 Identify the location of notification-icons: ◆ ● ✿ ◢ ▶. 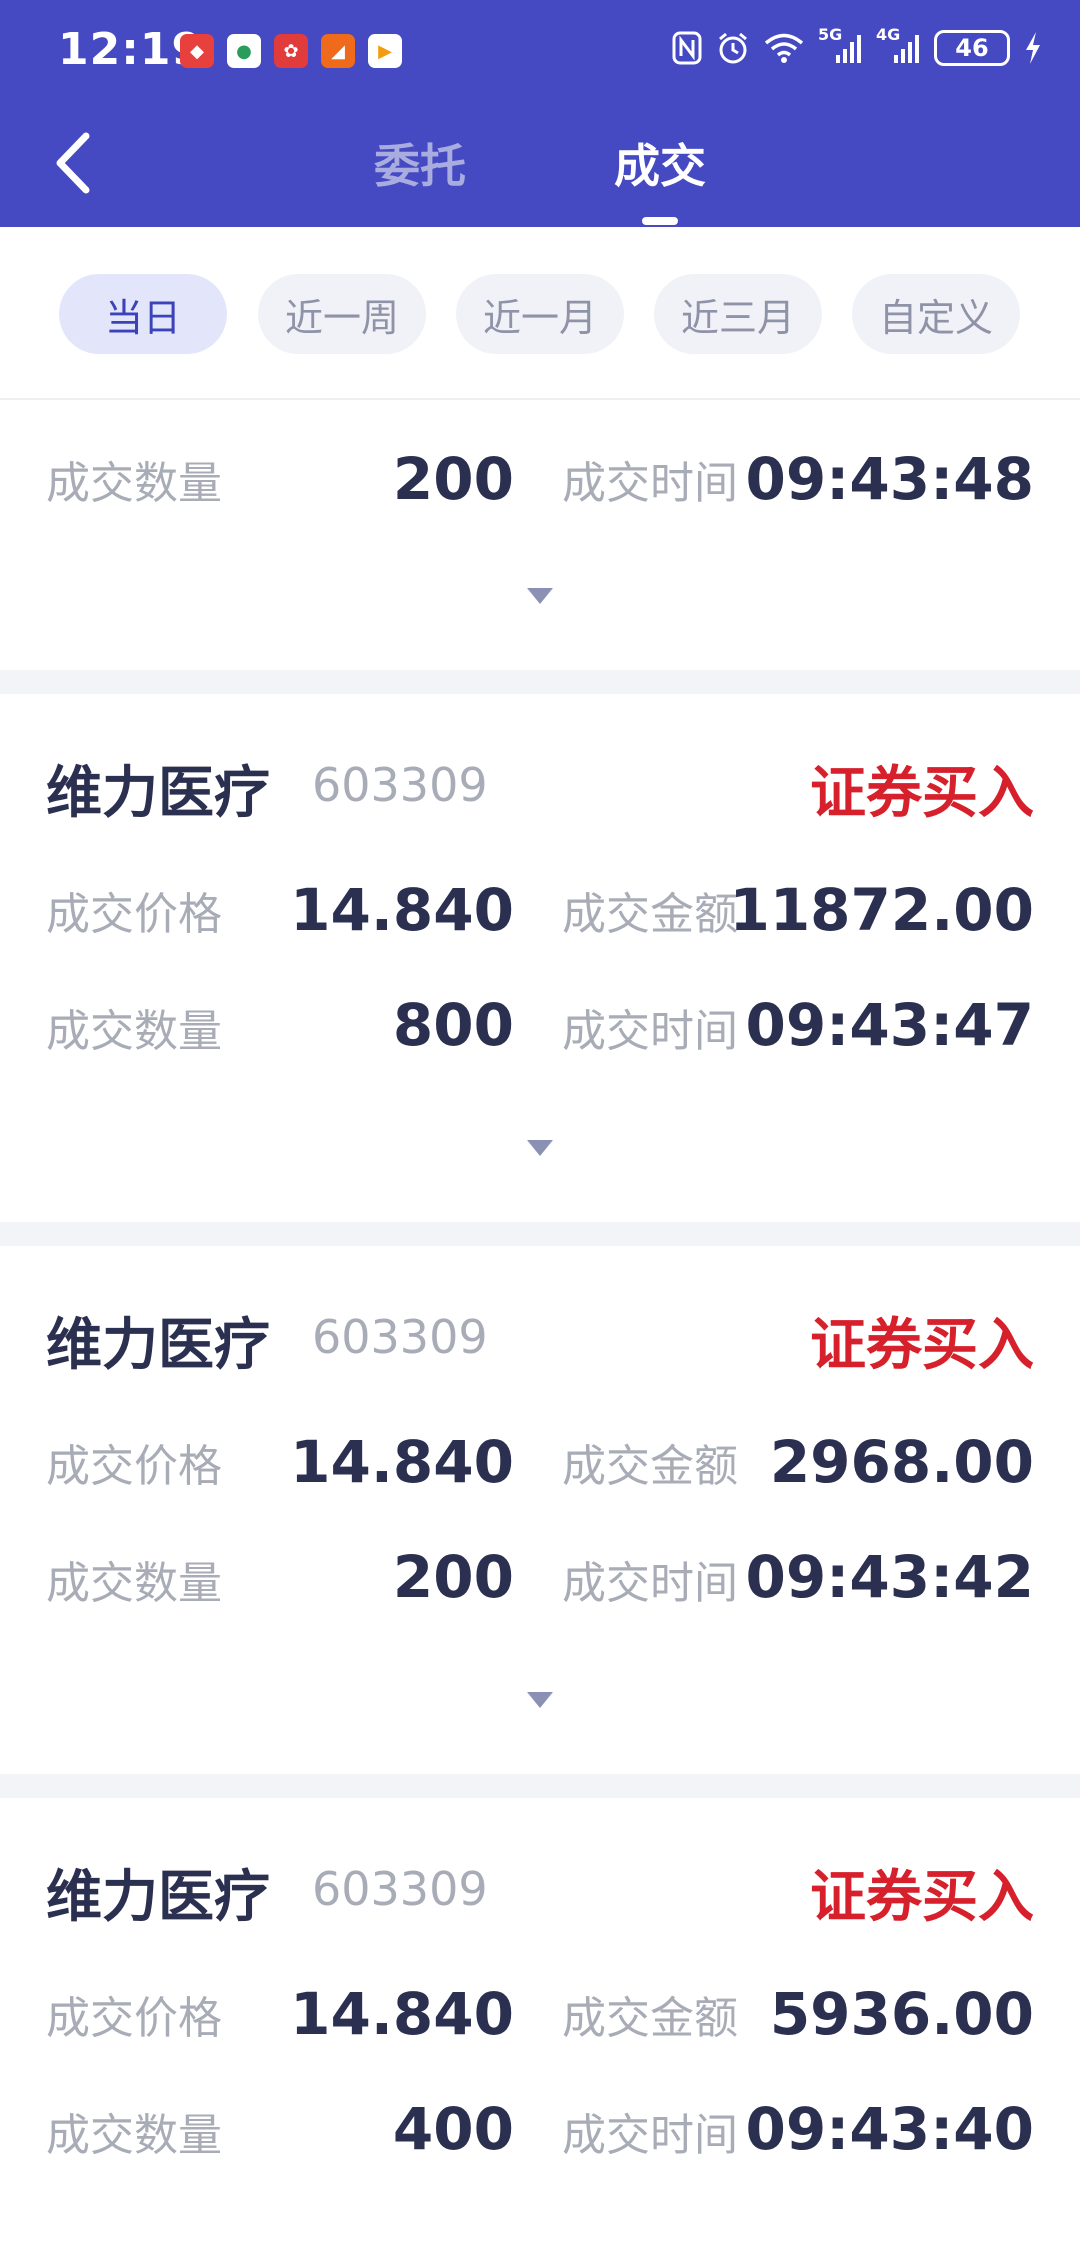
(291, 51).